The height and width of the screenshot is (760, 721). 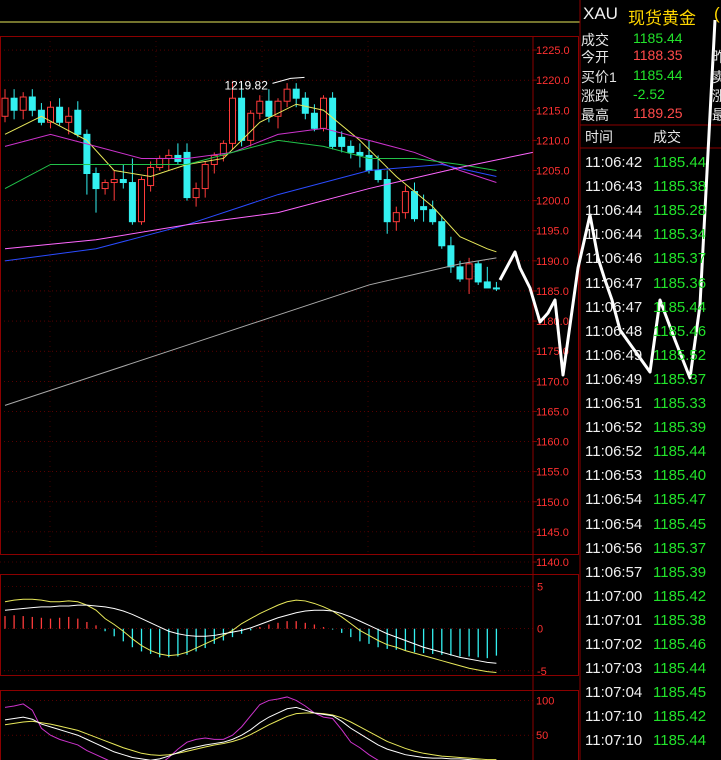 What do you see at coordinates (552, 412) in the screenshot?
I see `y-tick-label: 1165.0` at bounding box center [552, 412].